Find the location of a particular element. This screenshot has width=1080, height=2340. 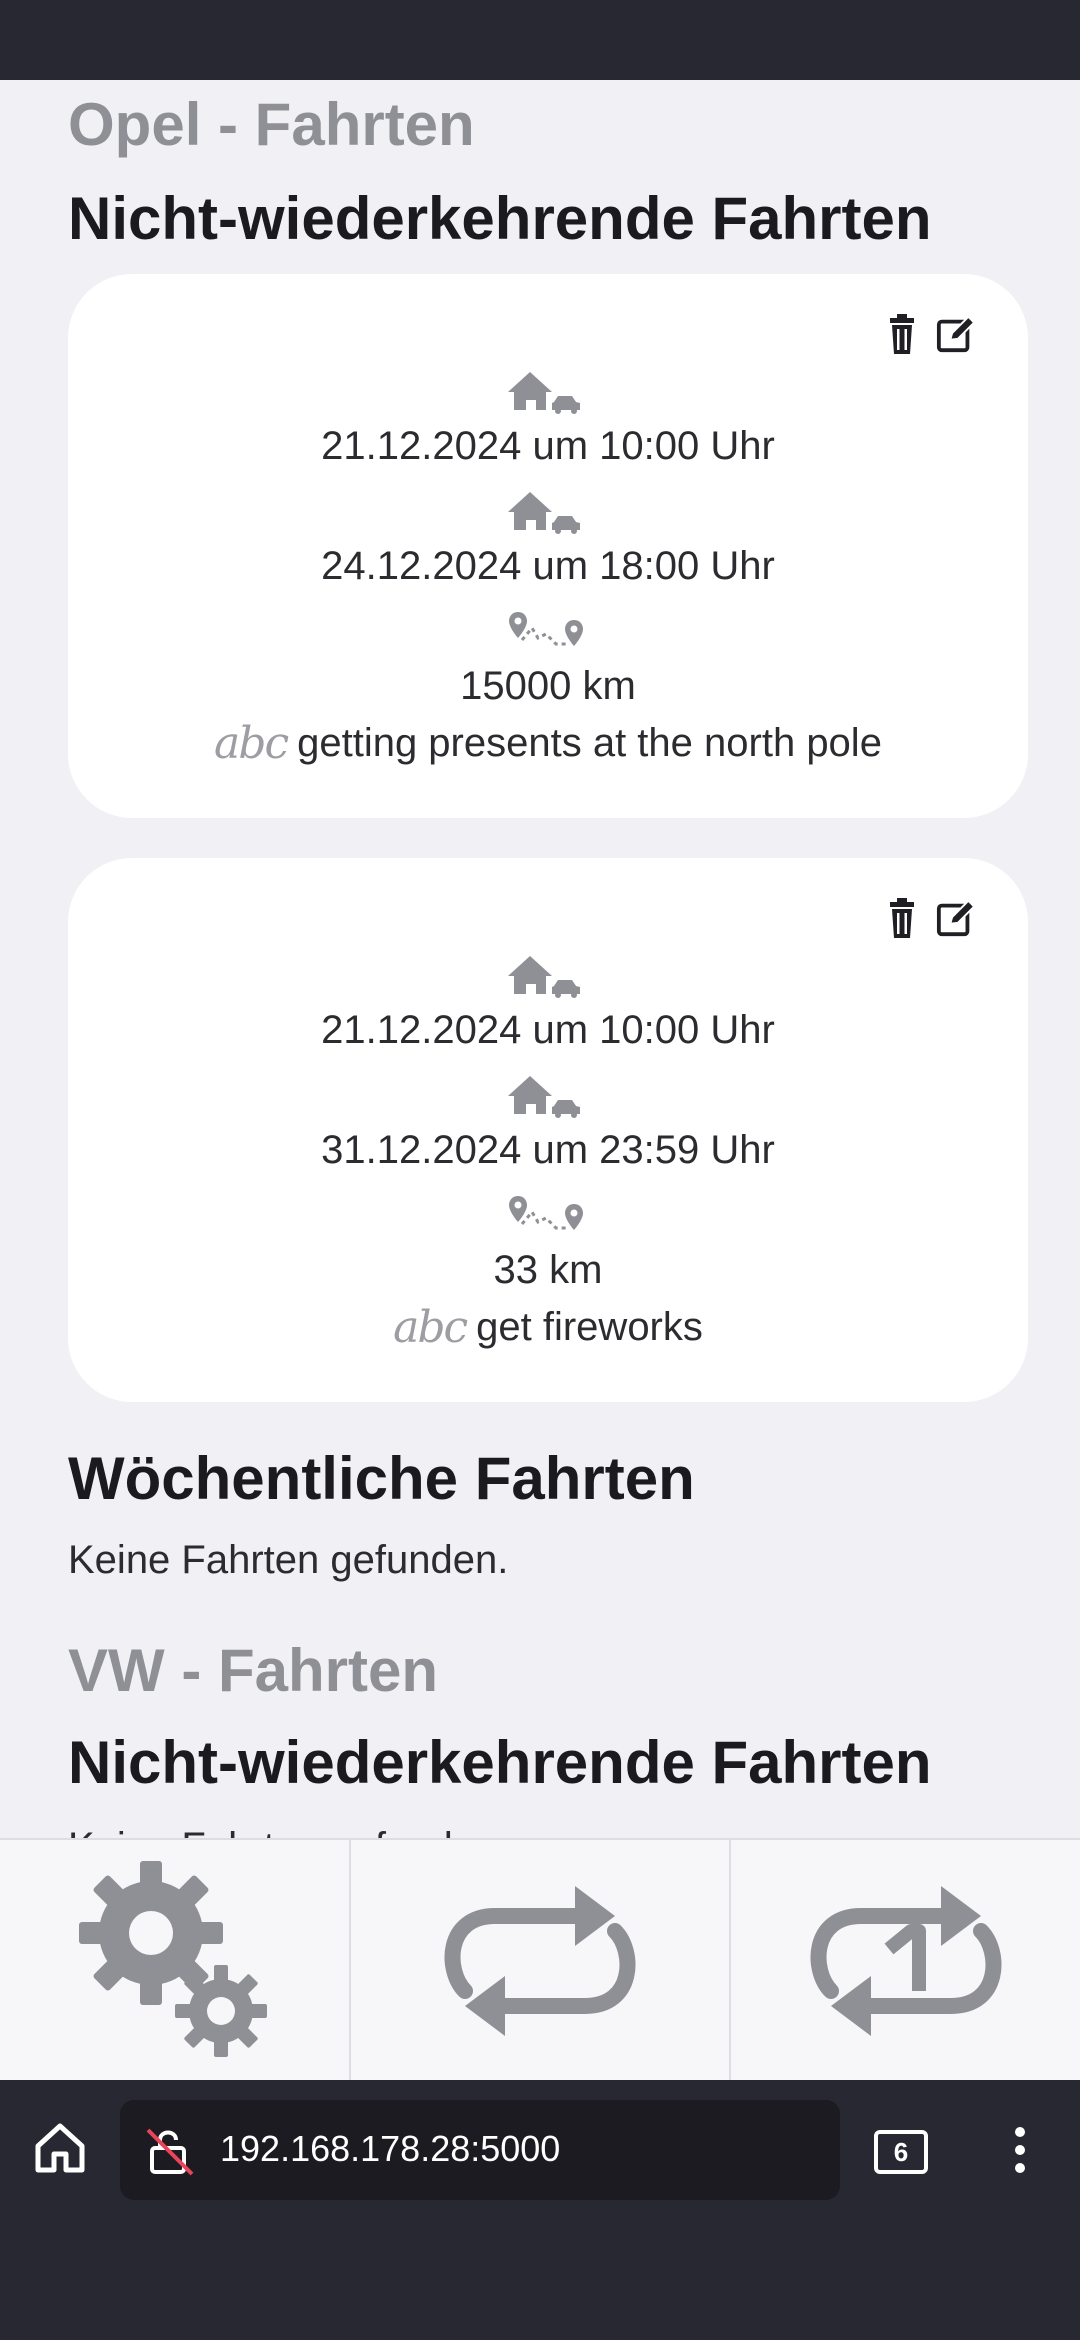

url-text: 192.168.178.28:5000 is located at coordinates (390, 2148).